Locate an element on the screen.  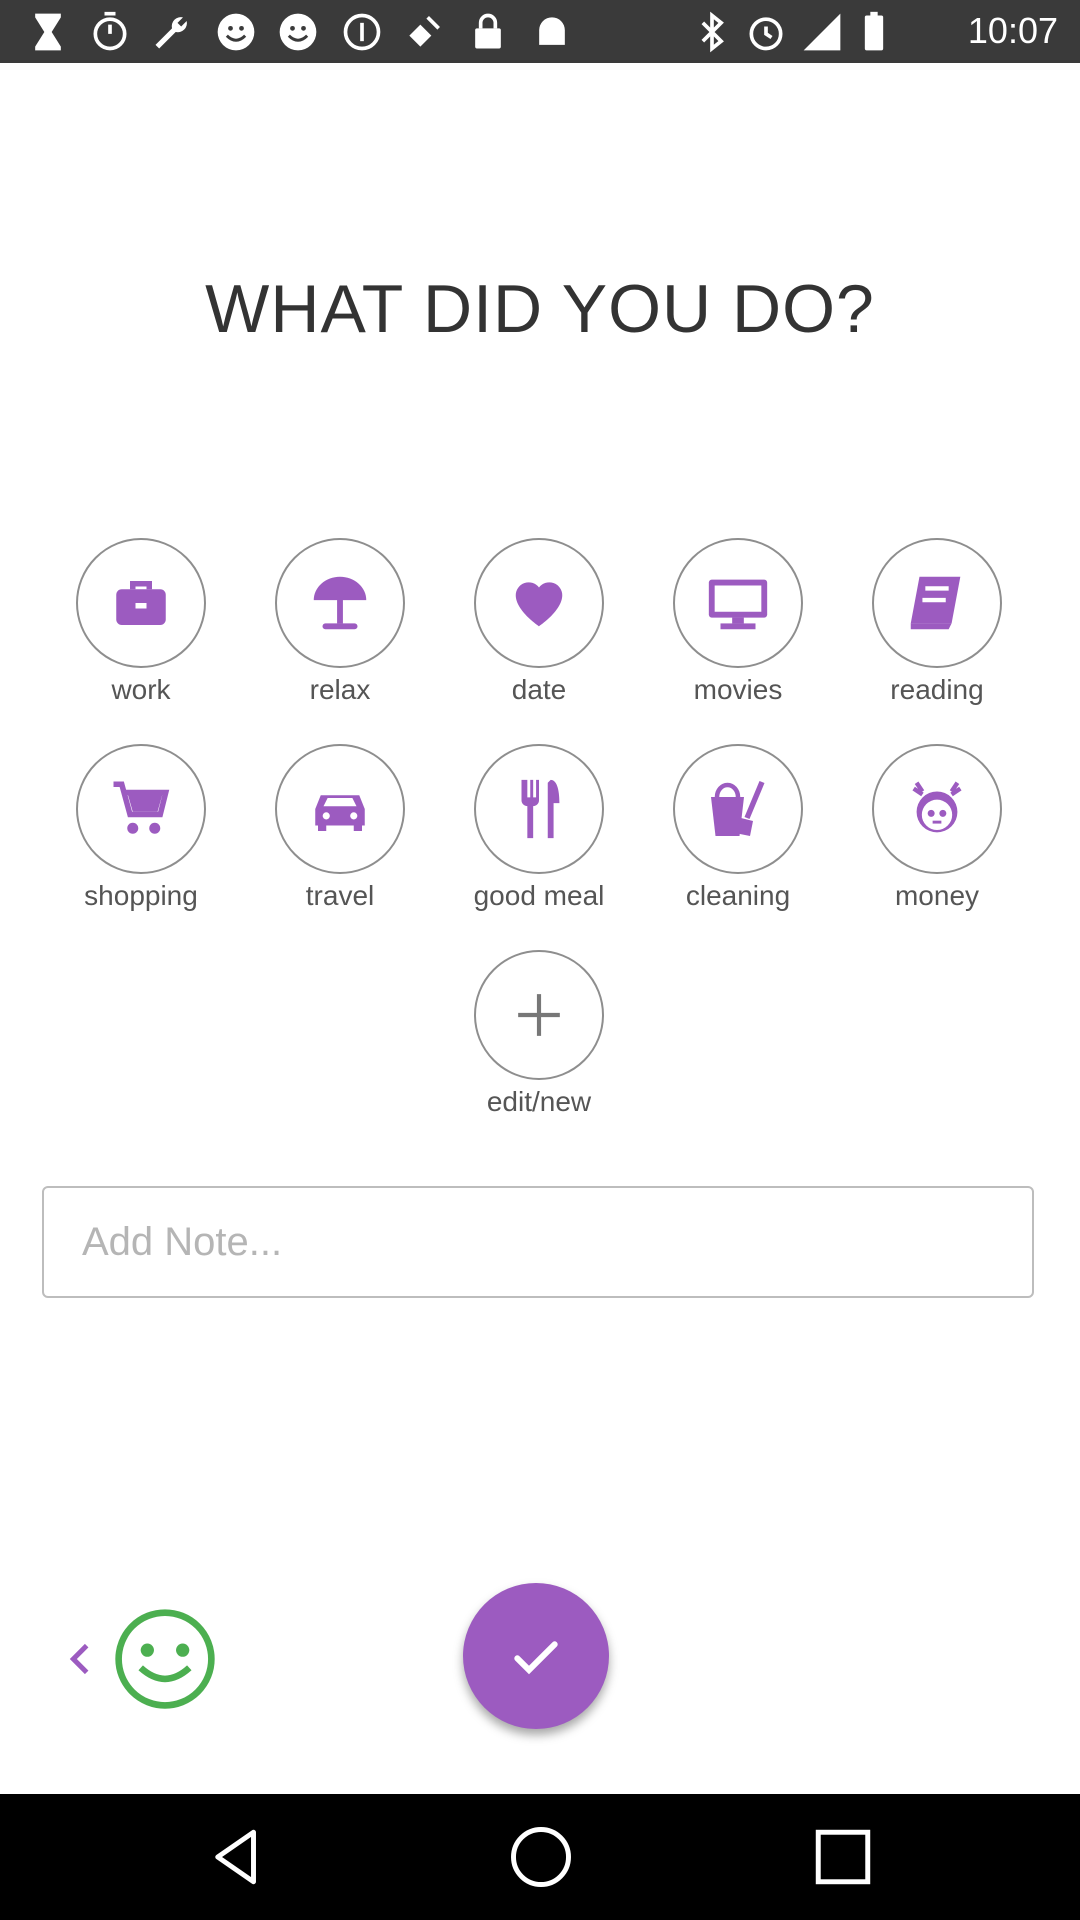
android-icon is located at coordinates (552, 31).